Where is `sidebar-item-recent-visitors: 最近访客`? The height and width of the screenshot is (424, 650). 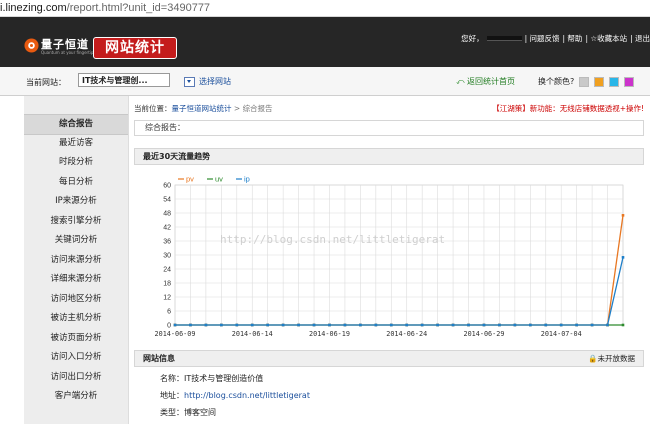 sidebar-item-recent-visitors: 最近访客 is located at coordinates (76, 143).